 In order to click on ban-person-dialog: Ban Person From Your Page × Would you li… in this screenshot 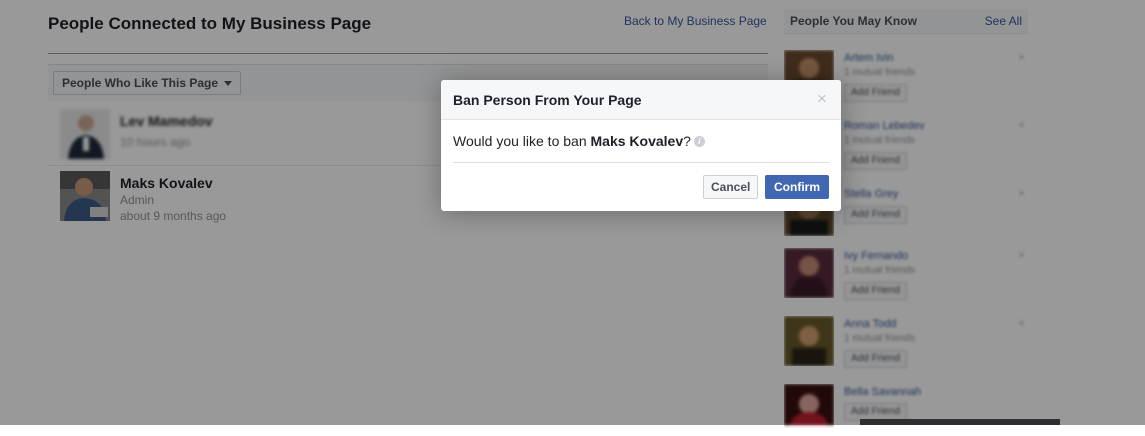, I will do `click(641, 145)`.